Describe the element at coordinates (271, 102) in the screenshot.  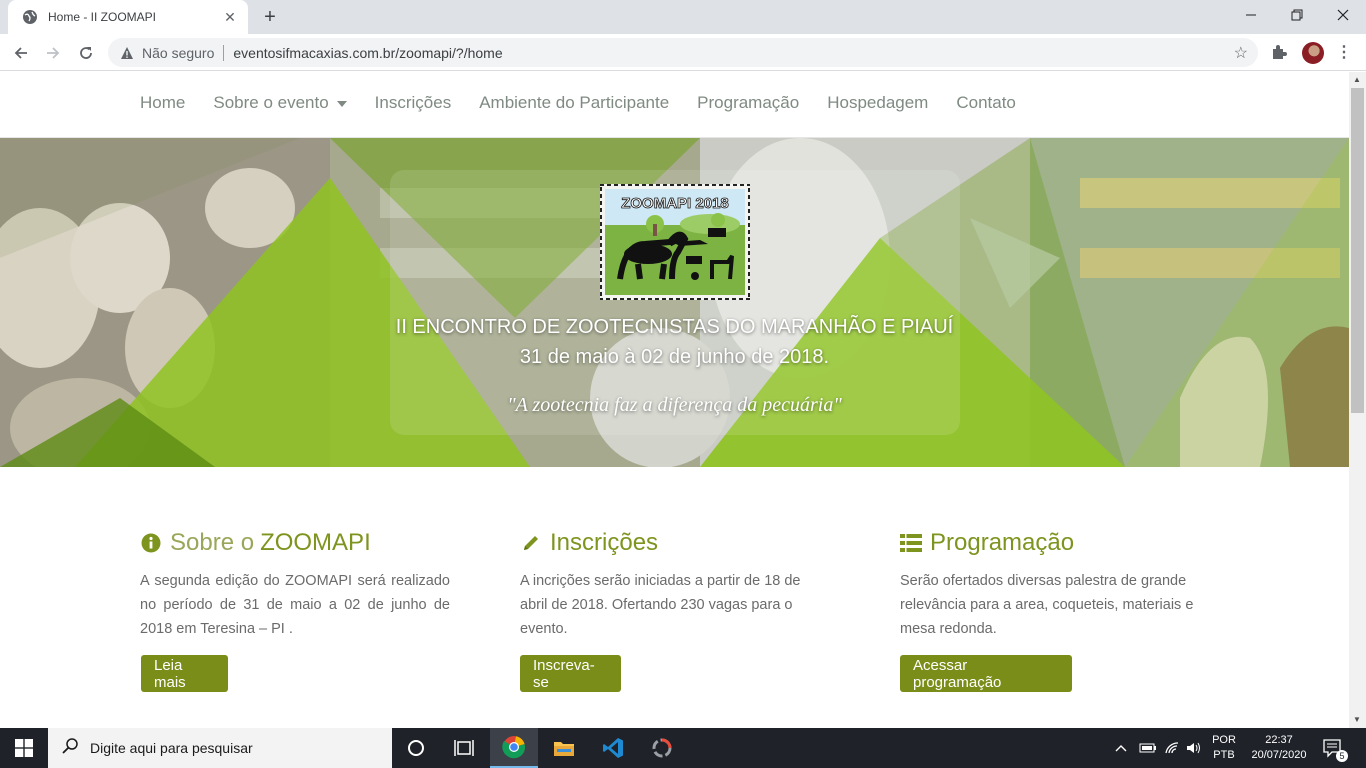
I see `nav-sobre-label: Sobre o evento` at that location.